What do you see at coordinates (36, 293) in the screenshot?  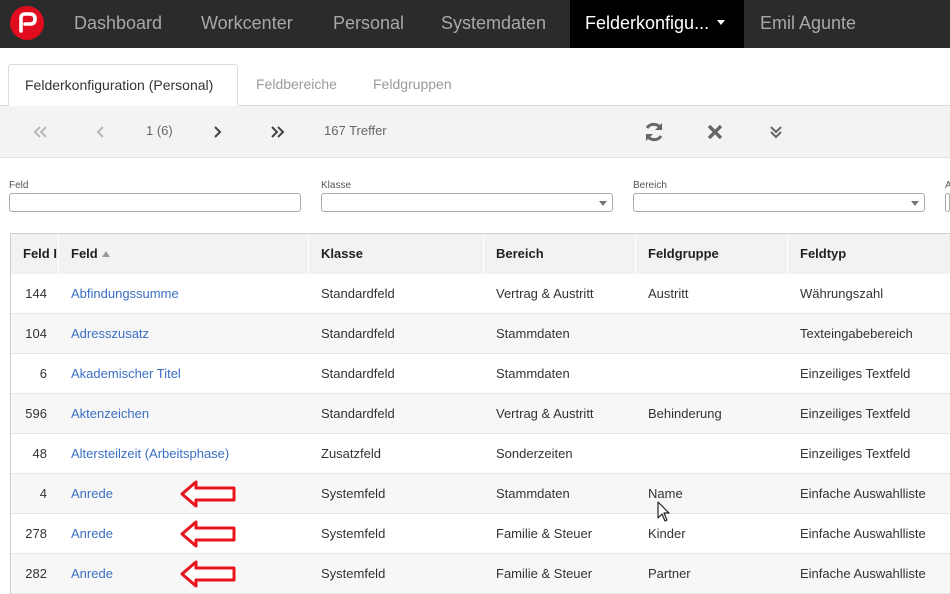 I see `cell-feld-id: 144` at bounding box center [36, 293].